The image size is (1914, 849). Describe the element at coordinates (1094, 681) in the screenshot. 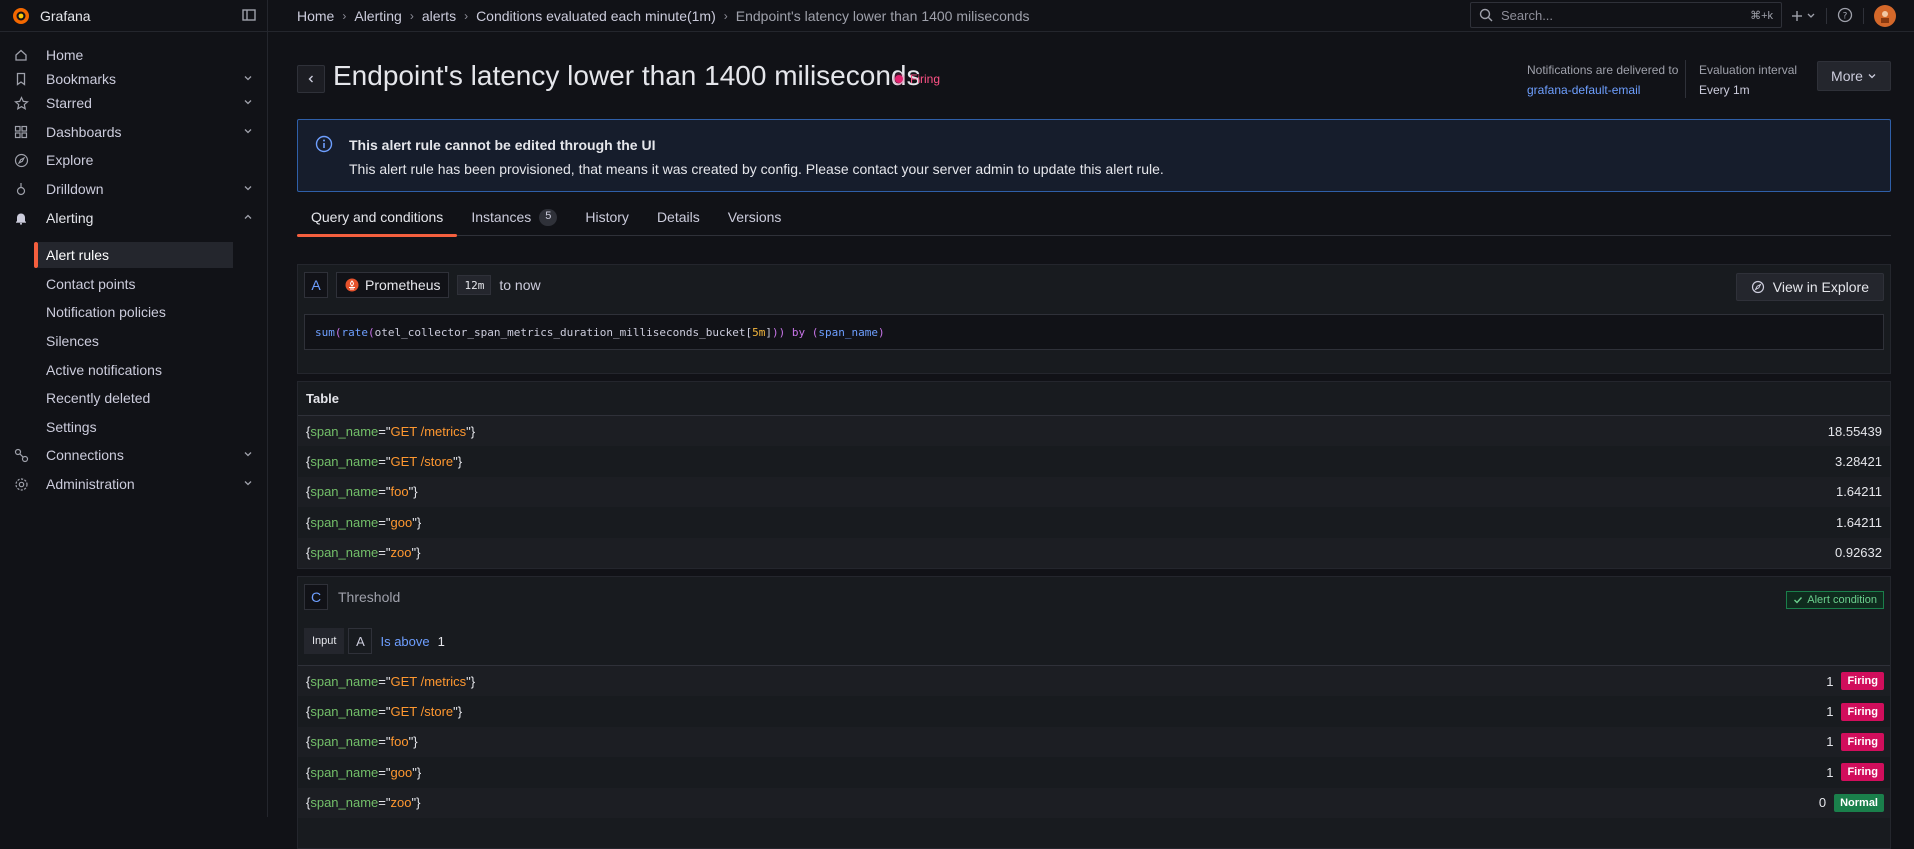

I see `table-row: {span_name="GET /metrics"} 1 Firing` at that location.